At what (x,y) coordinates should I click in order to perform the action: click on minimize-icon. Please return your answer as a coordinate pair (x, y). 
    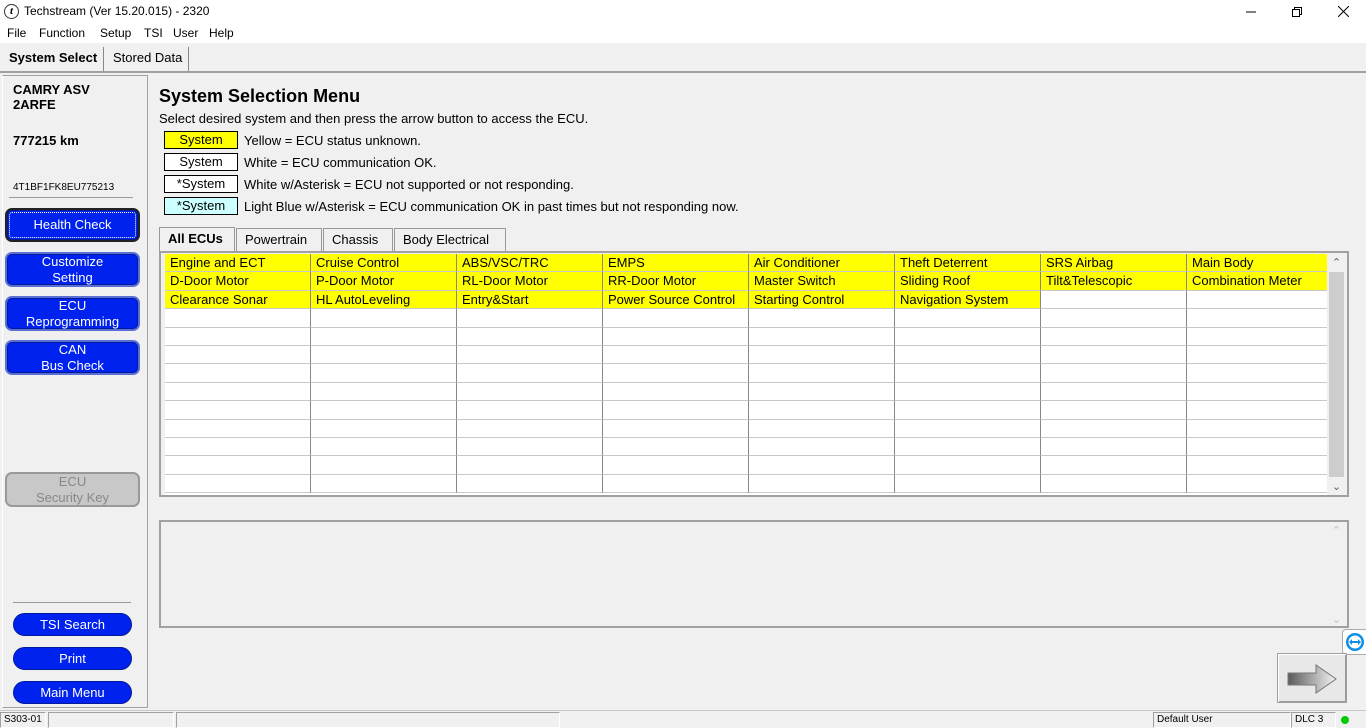
    Looking at the image, I should click on (1251, 11).